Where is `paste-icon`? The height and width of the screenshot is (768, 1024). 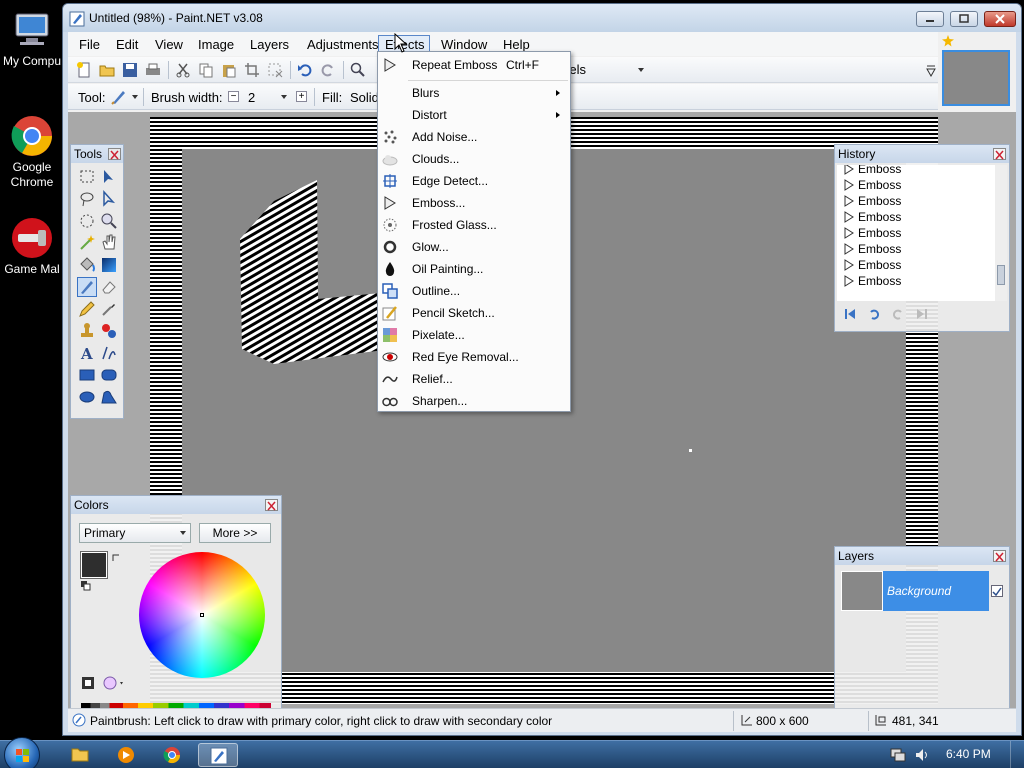 paste-icon is located at coordinates (229, 70).